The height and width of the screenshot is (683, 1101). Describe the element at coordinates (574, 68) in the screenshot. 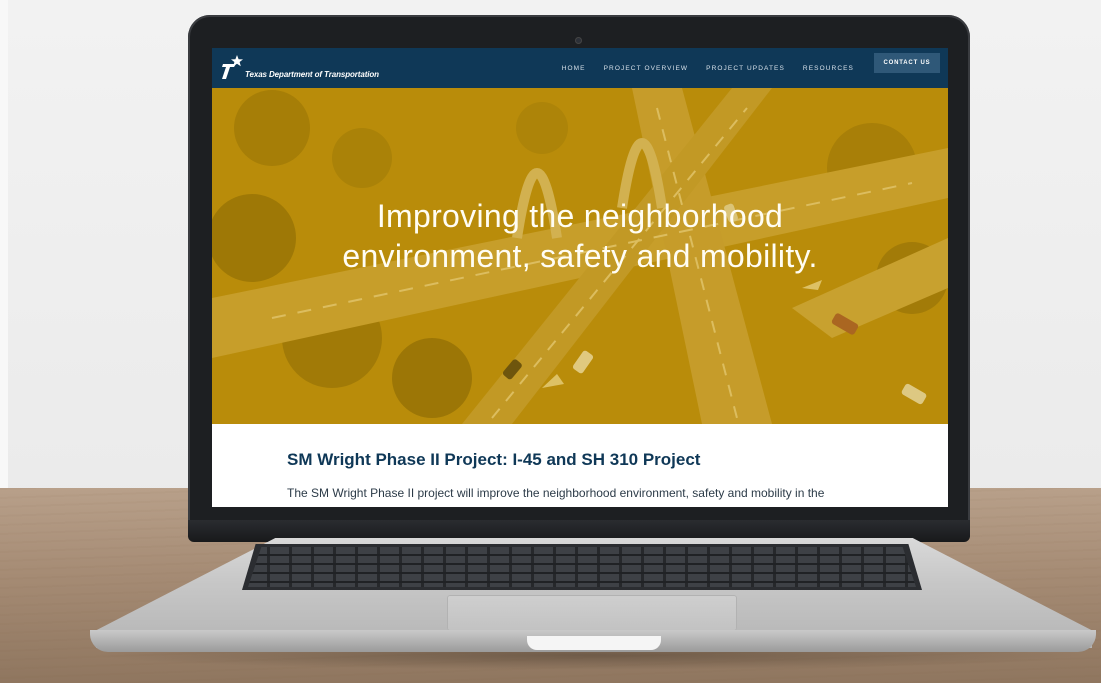

I see `nav-home: HOME` at that location.